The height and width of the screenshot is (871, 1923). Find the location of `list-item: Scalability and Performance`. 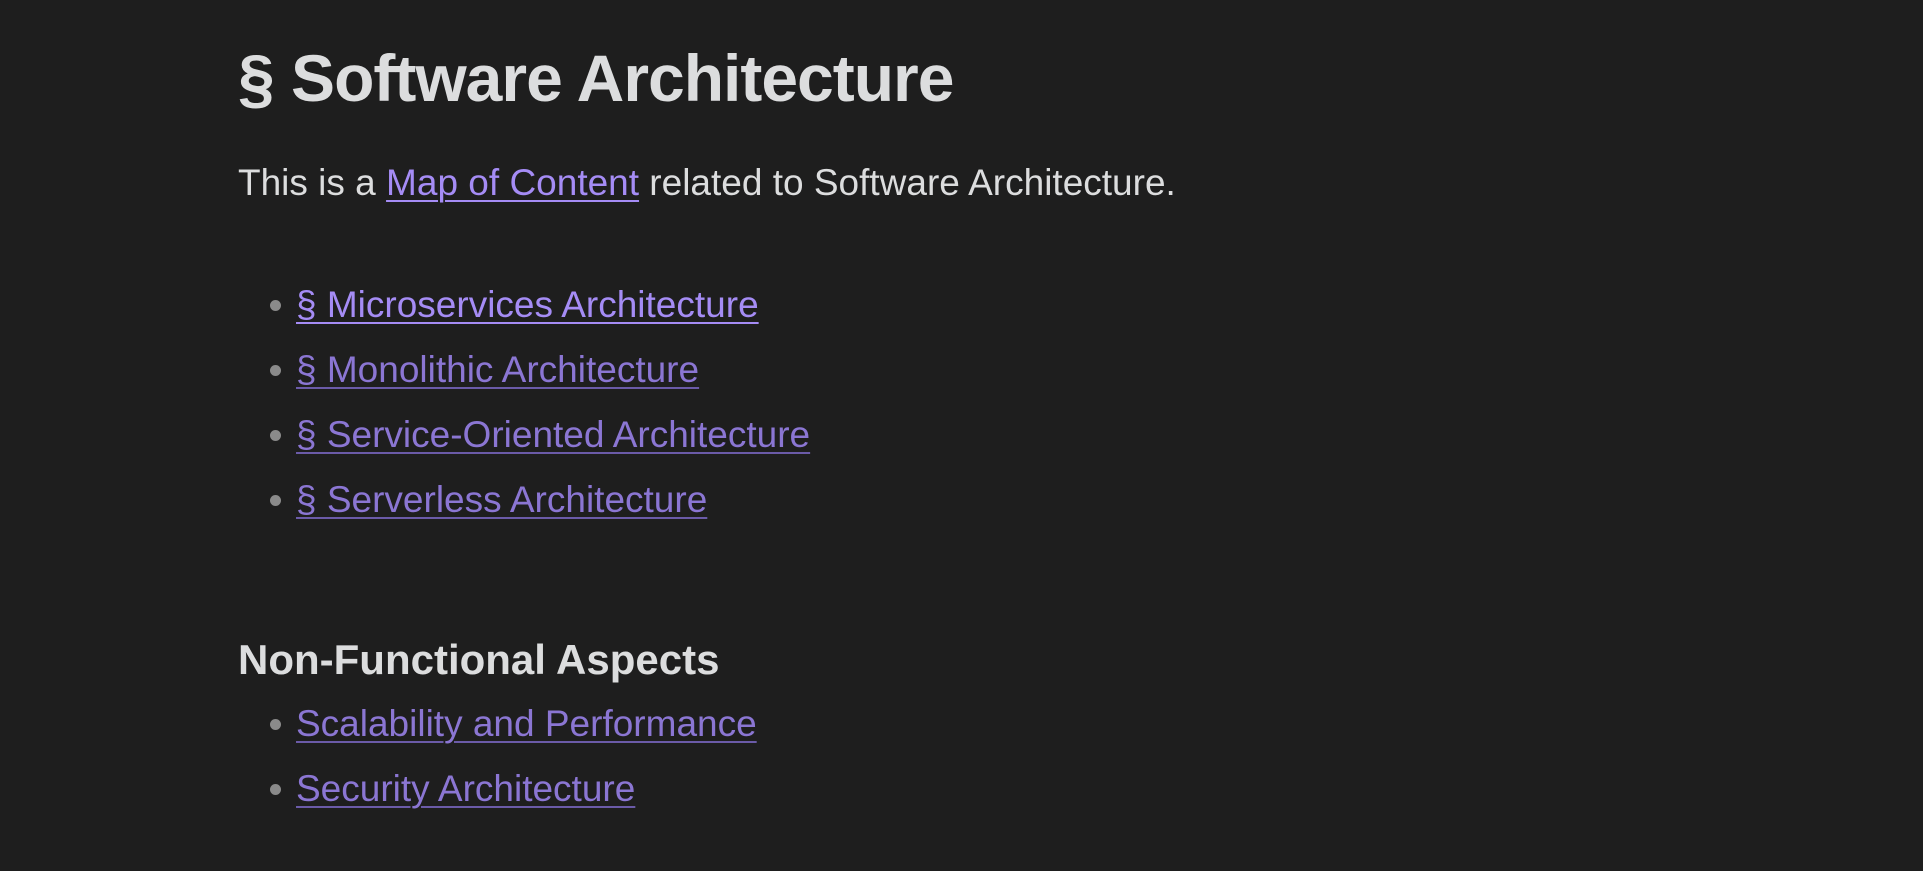

list-item: Scalability and Performance is located at coordinates (497, 731).